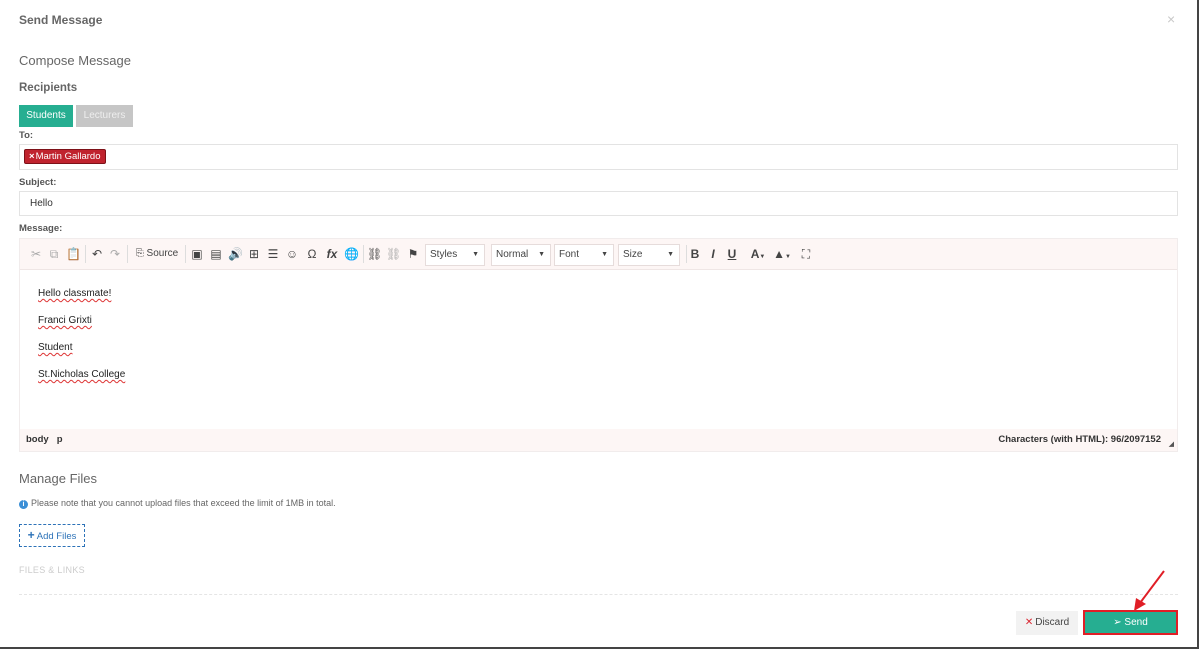 Image resolution: width=1199 pixels, height=649 pixels. I want to click on maximize-icon: ⛶, so click(806, 254).